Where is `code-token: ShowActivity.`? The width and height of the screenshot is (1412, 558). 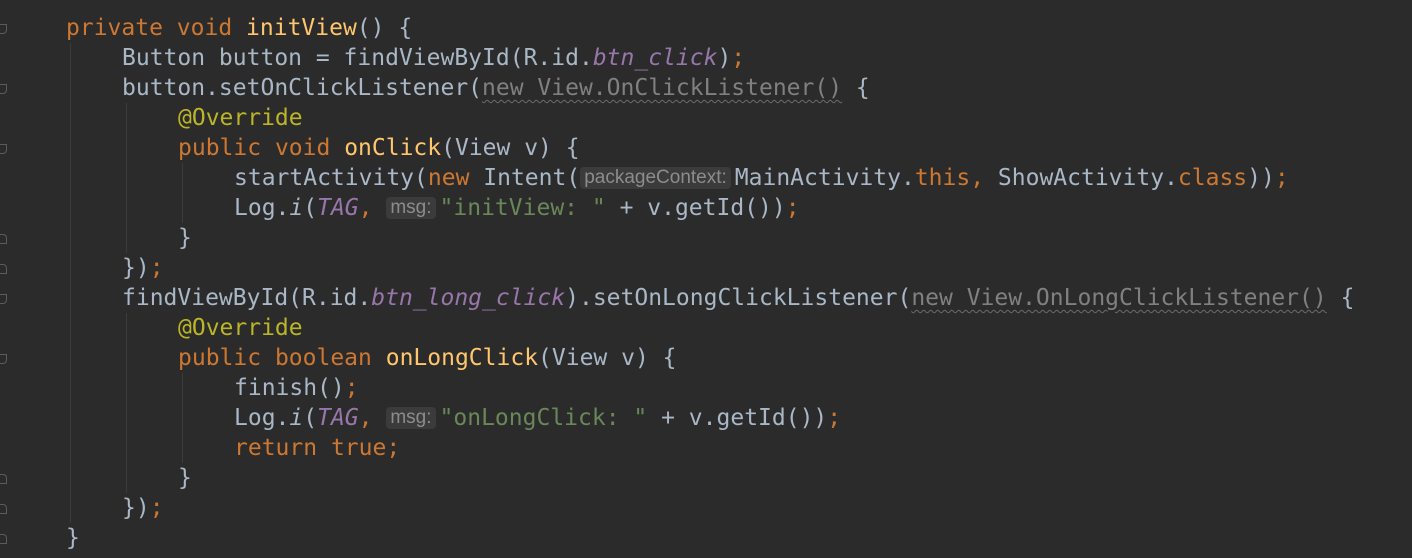 code-token: ShowActivity. is located at coordinates (1087, 178).